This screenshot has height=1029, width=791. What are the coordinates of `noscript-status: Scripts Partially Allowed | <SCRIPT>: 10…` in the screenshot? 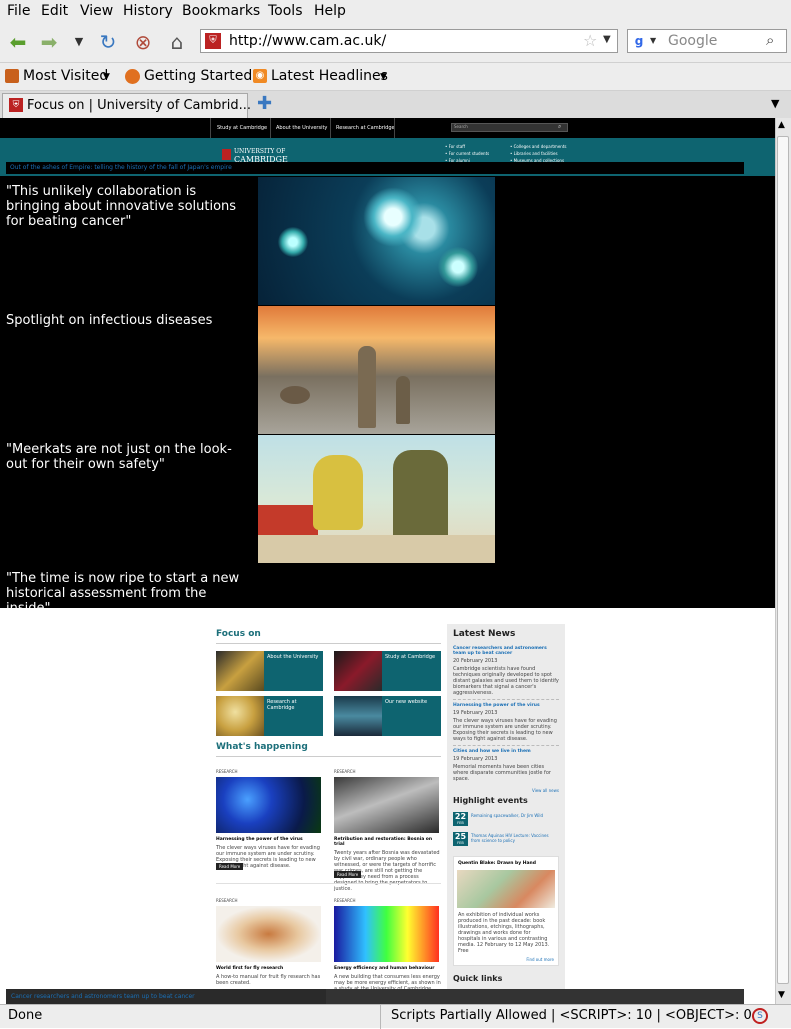 It's located at (571, 1015).